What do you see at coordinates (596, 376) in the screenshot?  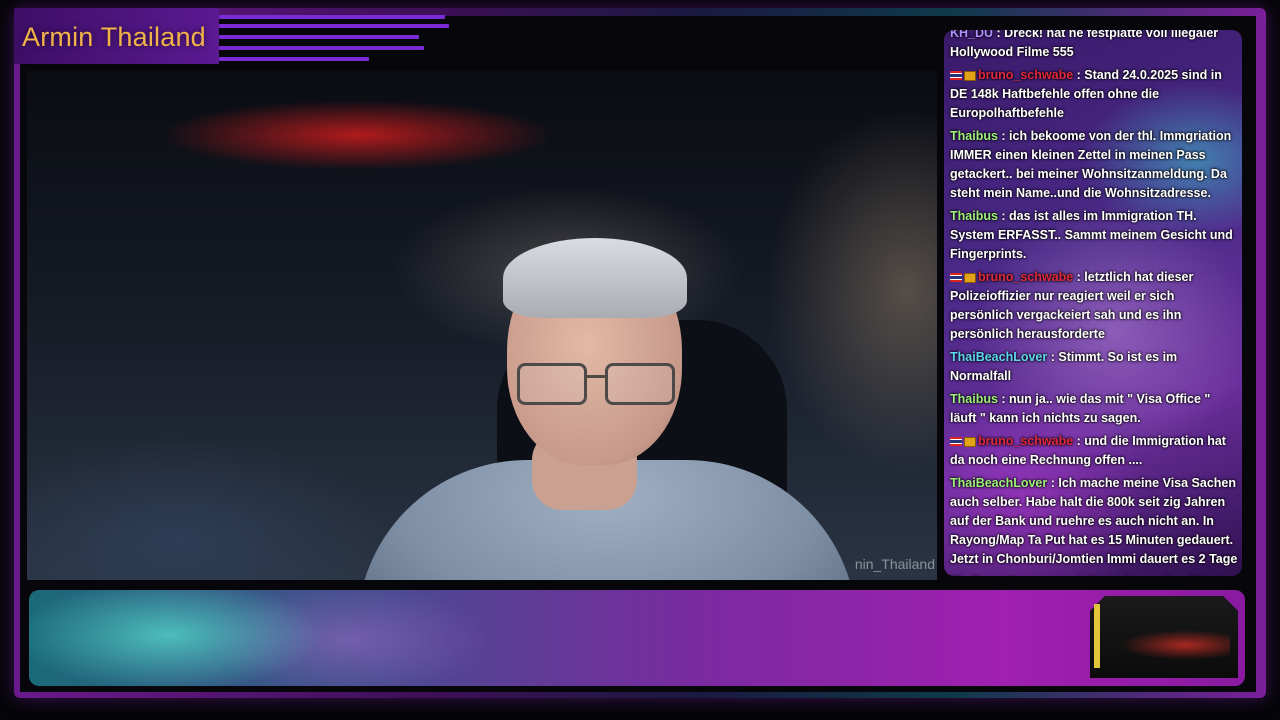 I see `glasses-bridge` at bounding box center [596, 376].